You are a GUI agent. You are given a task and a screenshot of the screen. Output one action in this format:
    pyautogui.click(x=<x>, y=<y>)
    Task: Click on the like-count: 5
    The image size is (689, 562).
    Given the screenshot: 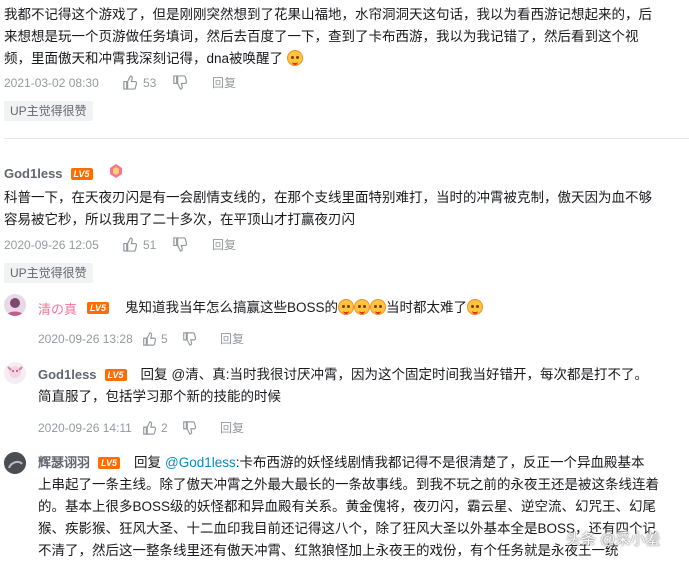 What is the action you would take?
    pyautogui.click(x=164, y=338)
    